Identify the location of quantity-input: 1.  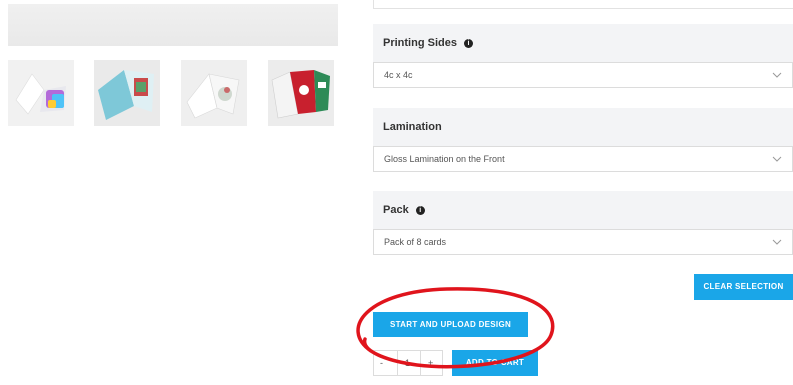
(407, 363).